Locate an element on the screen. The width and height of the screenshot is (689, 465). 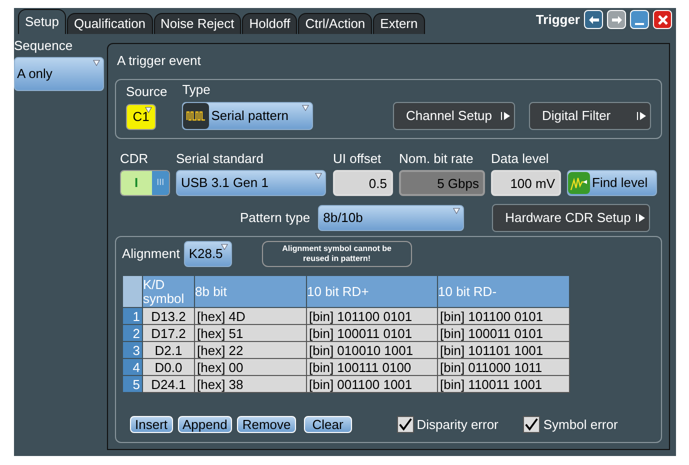
pulse-train-icon is located at coordinates (196, 115).